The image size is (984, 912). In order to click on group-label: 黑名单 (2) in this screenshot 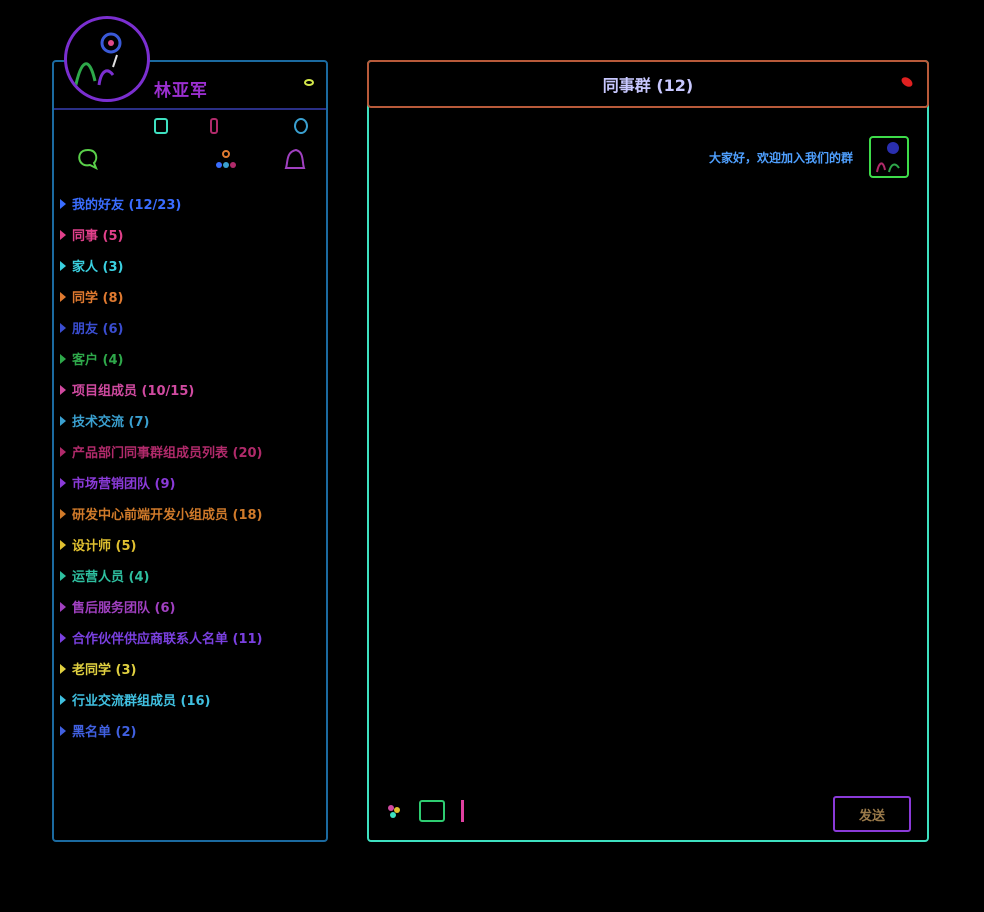, I will do `click(104, 732)`.